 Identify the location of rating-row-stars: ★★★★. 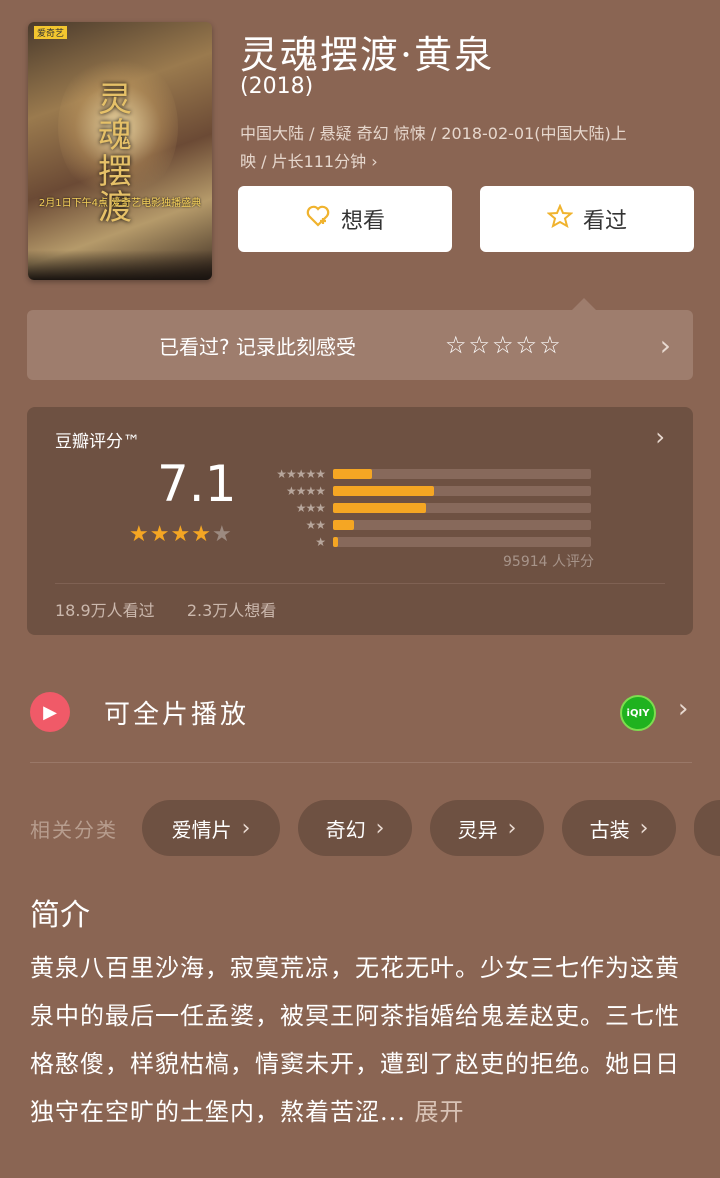
(305, 490).